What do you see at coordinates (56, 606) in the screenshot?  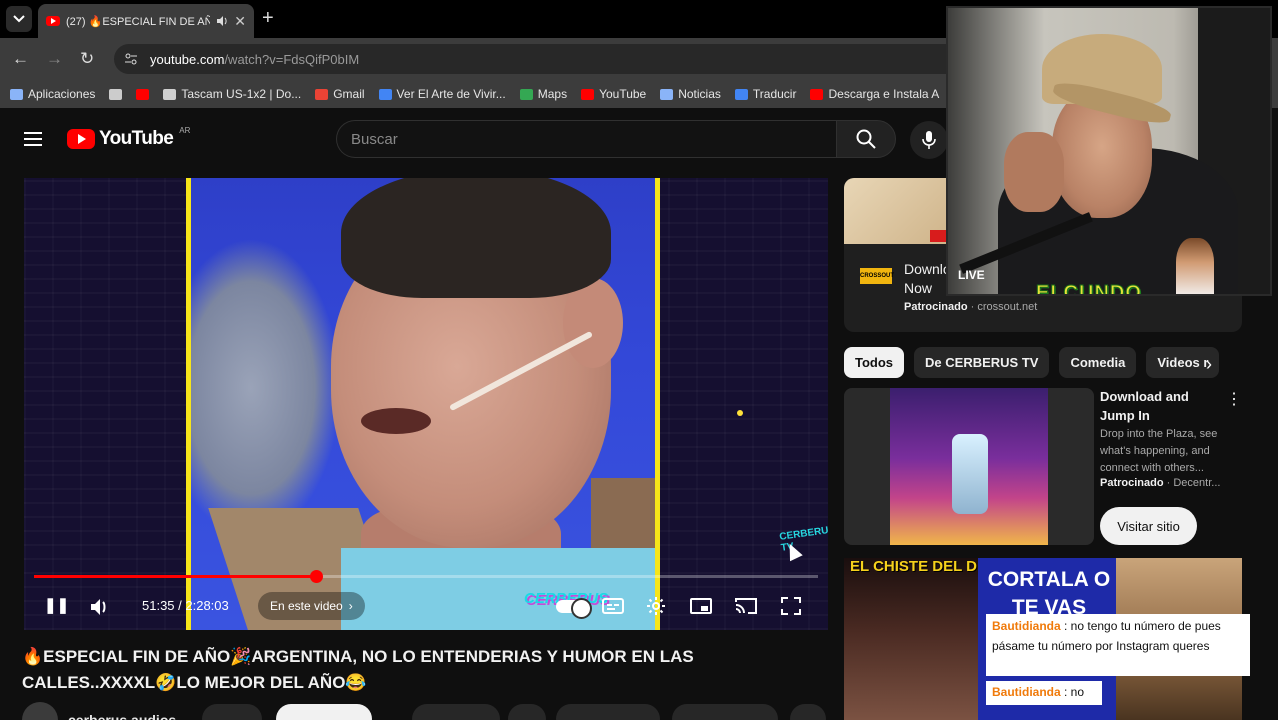 I see `pause-icon: ❚❚` at bounding box center [56, 606].